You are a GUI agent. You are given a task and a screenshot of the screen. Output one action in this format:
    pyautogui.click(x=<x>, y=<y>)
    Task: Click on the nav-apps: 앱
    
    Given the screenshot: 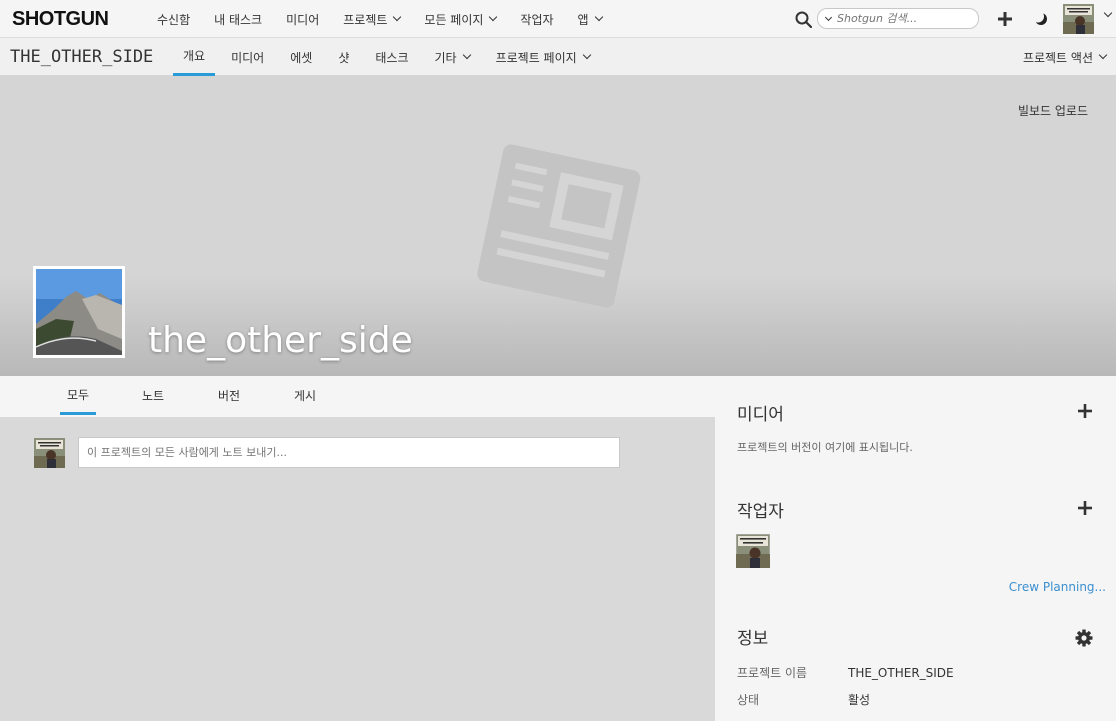 What is the action you would take?
    pyautogui.click(x=590, y=19)
    